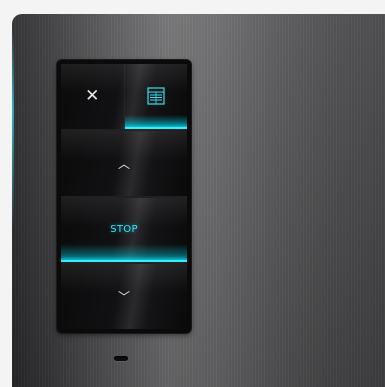 The height and width of the screenshot is (387, 385). I want to click on edge-reflection, so click(13, 130).